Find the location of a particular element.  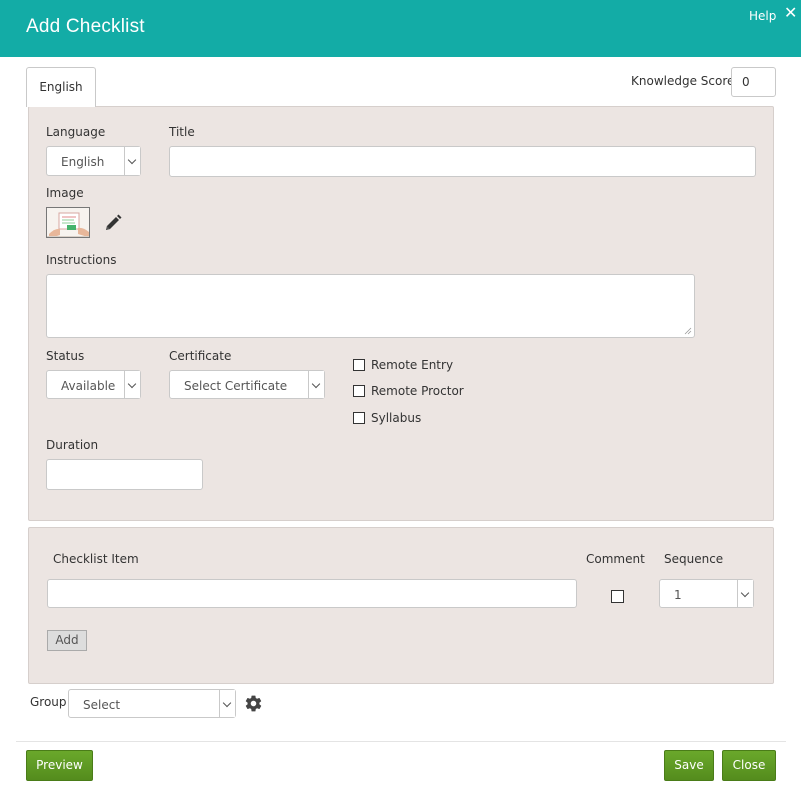

language-value: English is located at coordinates (83, 162).